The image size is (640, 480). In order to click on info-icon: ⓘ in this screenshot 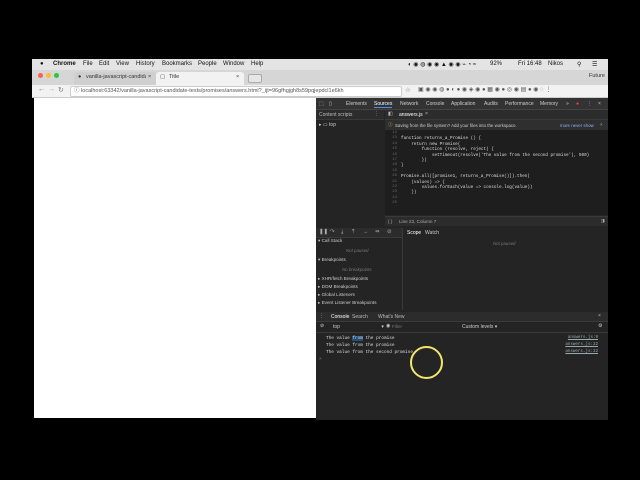, I will do `click(77, 91)`.